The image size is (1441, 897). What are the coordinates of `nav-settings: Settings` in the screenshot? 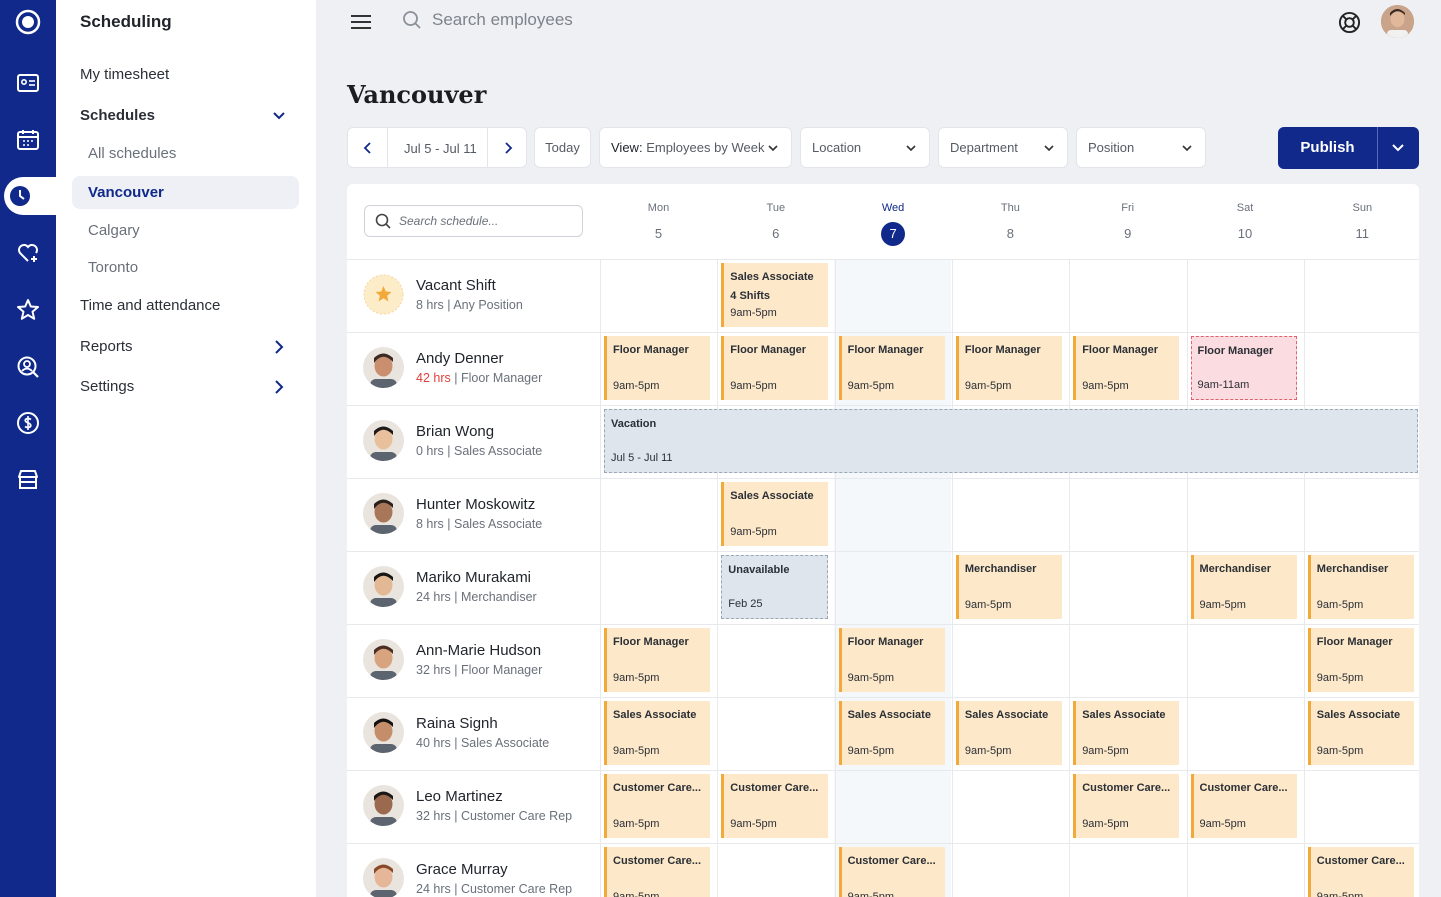 It's located at (107, 386).